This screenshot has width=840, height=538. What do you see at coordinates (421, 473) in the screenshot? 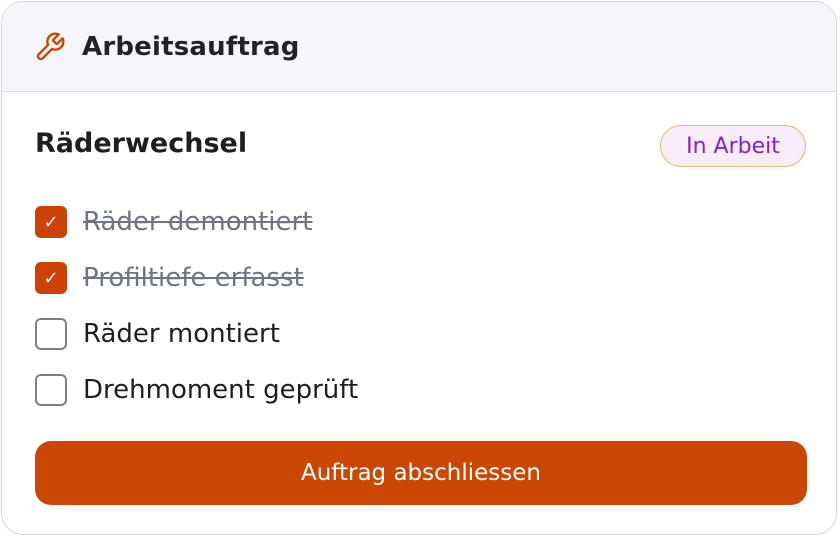
I see `complete-order-button: Auftrag abschliessen` at bounding box center [421, 473].